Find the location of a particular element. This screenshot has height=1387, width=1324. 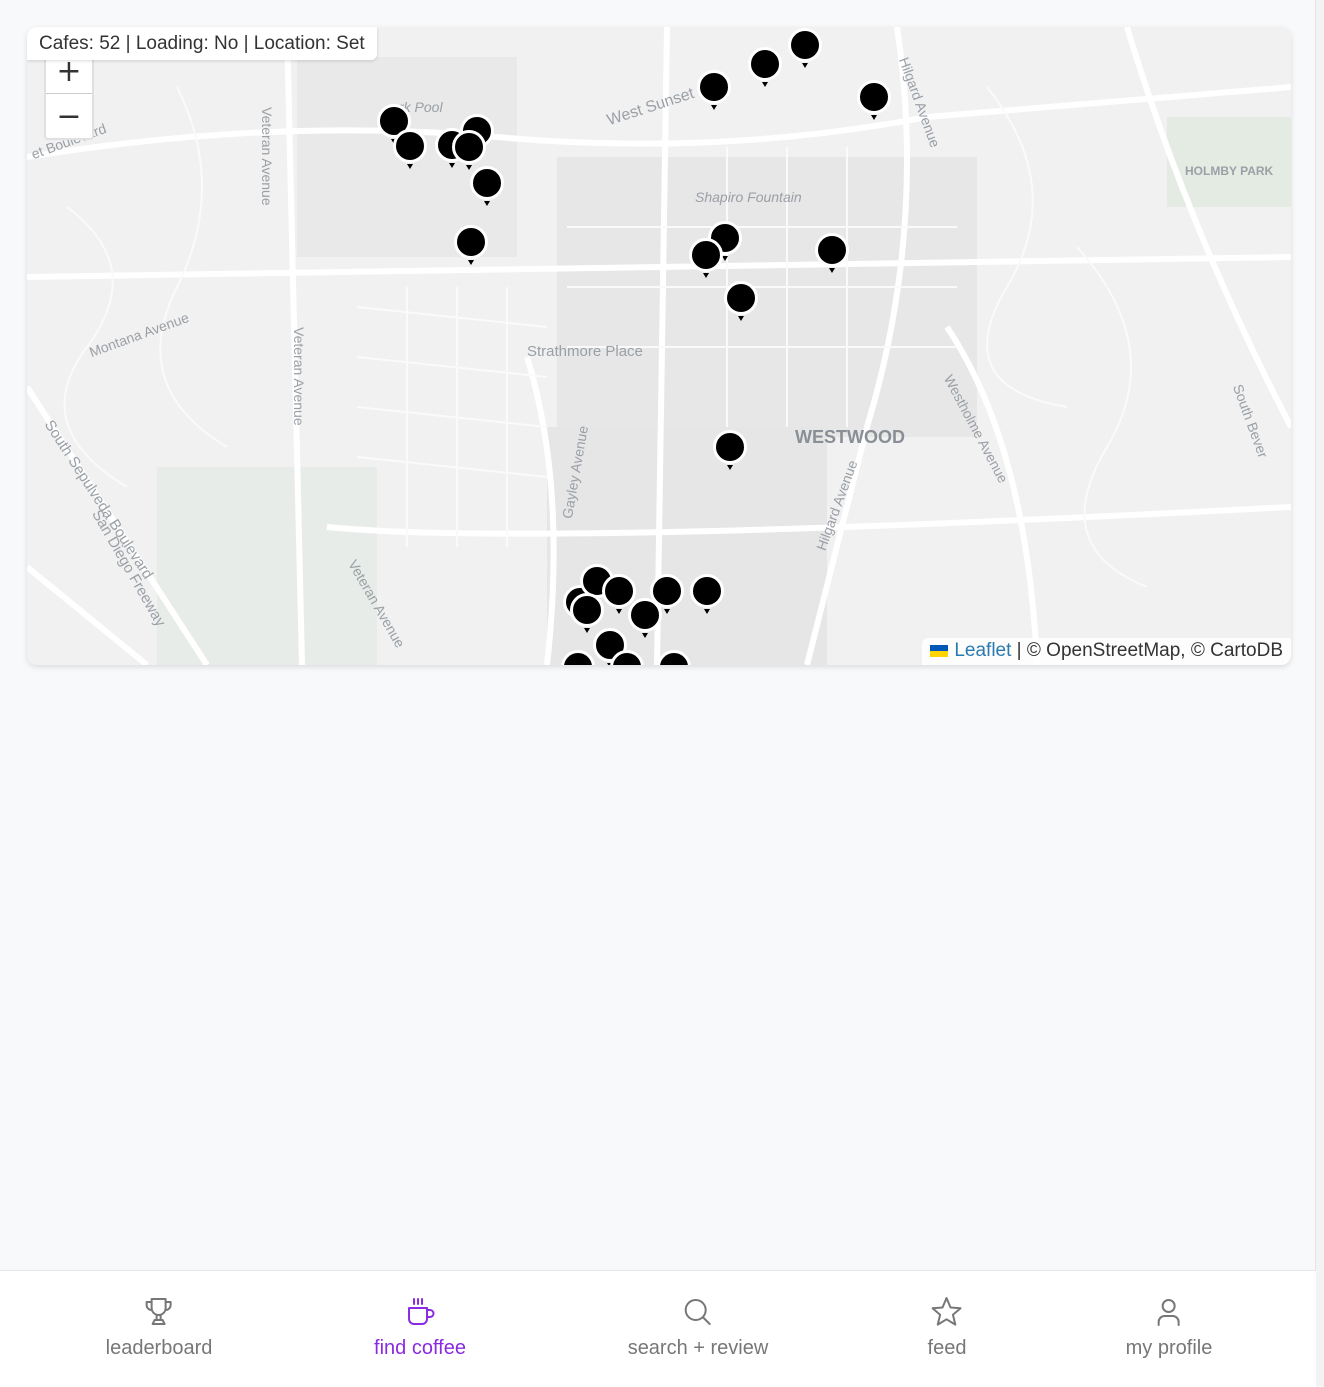

zoom-out-button: − is located at coordinates (69, 116).